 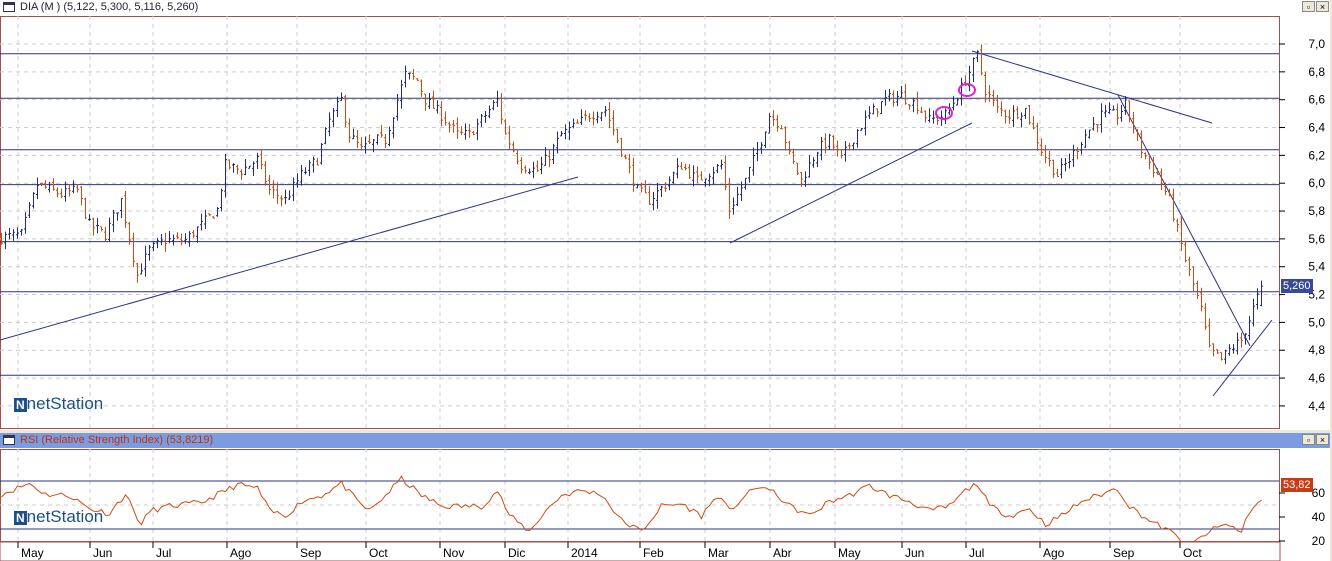 I want to click on y-tick-label: 20, so click(x=1319, y=541).